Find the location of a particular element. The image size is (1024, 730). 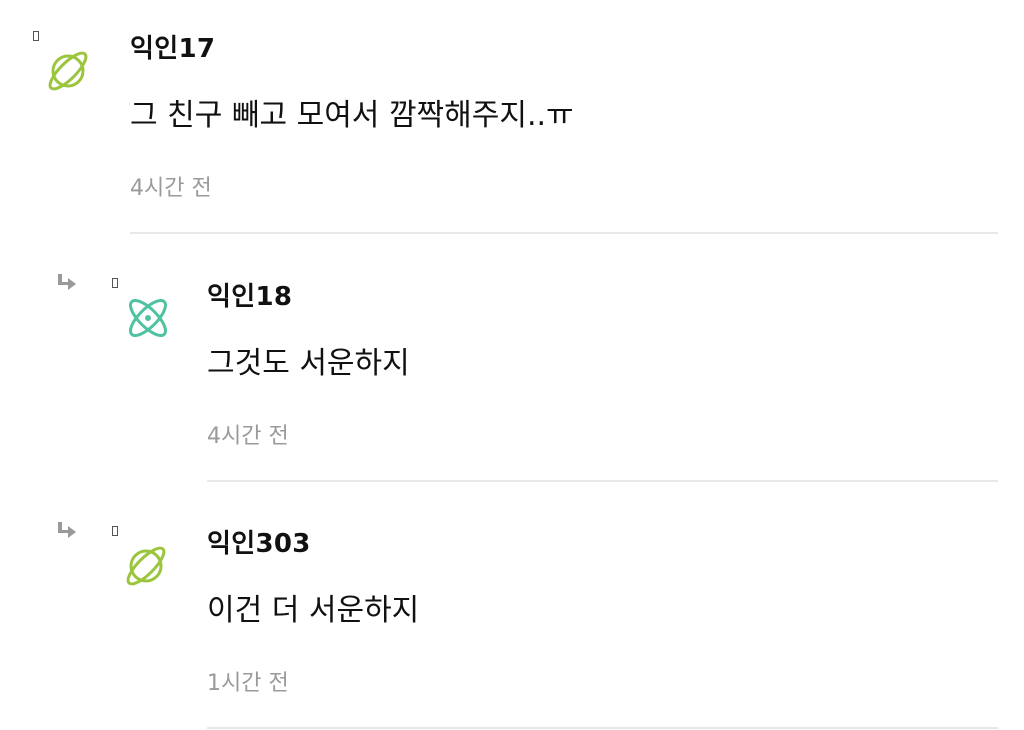

comment-timestamp: 1시간 전 is located at coordinates (248, 683).